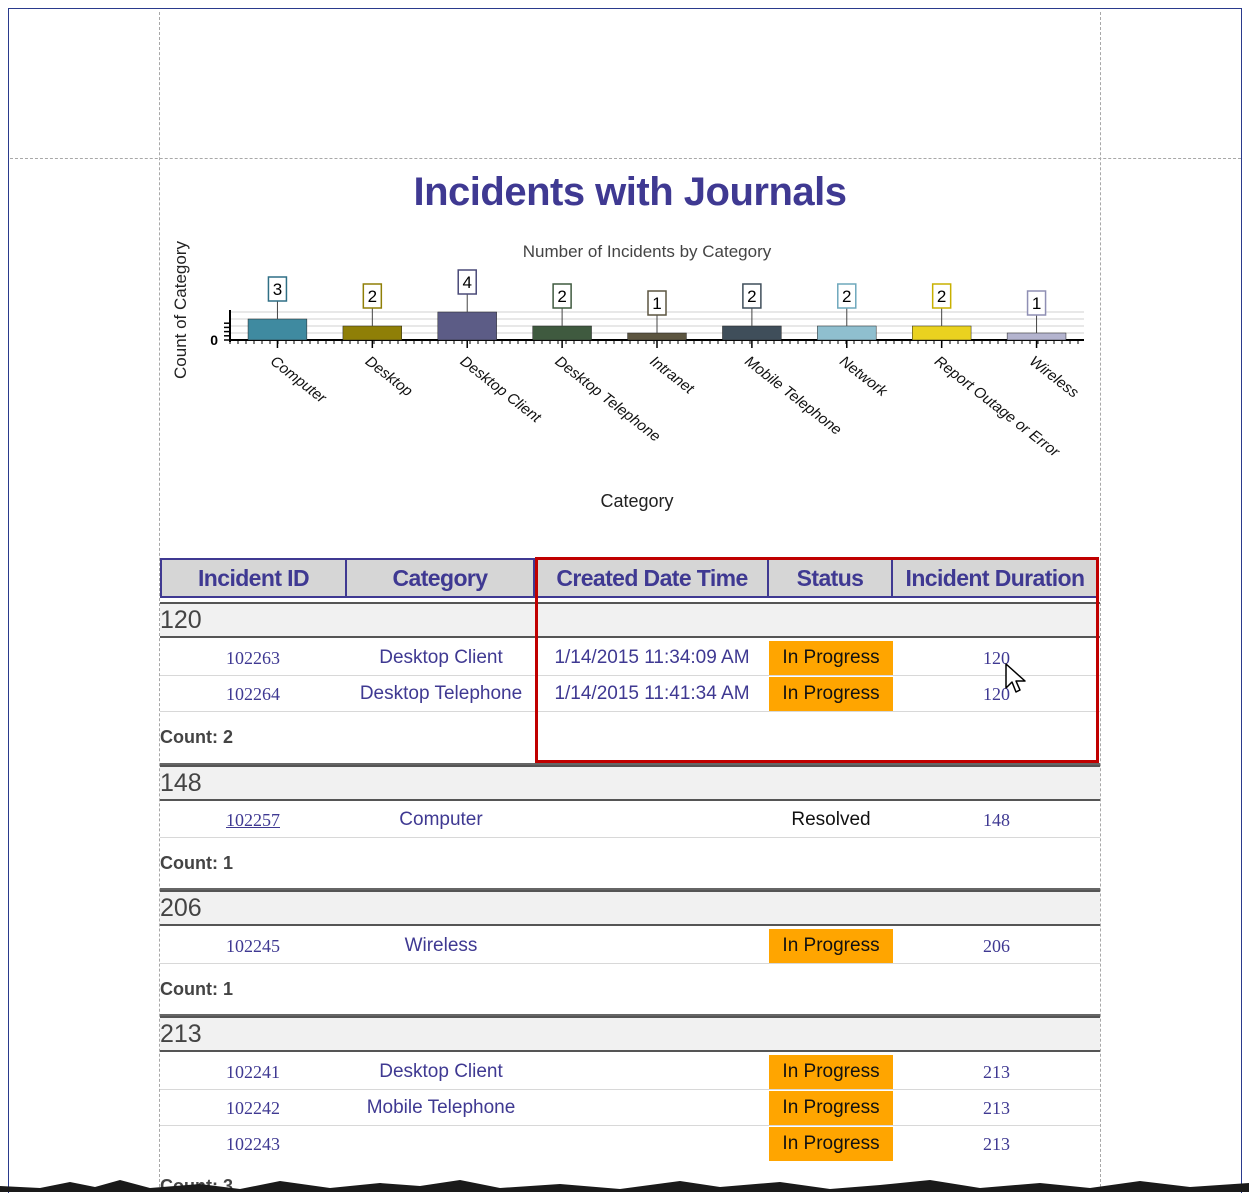 Image resolution: width=1249 pixels, height=1197 pixels. What do you see at coordinates (792, 396) in the screenshot?
I see `chart-category-label: Mobile Telephone` at bounding box center [792, 396].